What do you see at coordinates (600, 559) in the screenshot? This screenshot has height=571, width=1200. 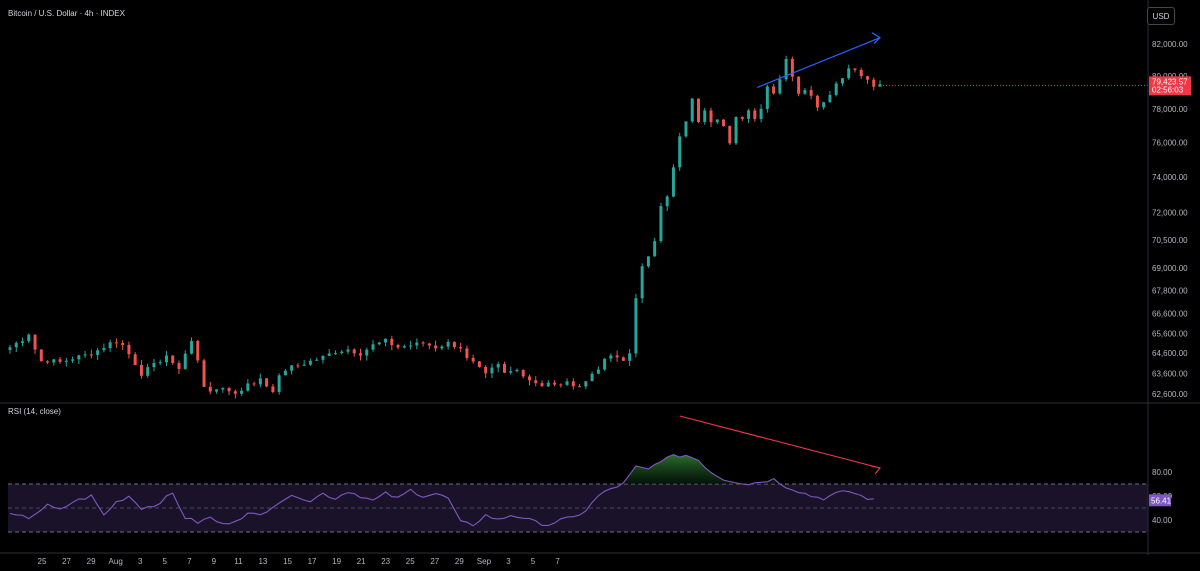 I see `time-axis: 25 27 29 Aug 3 5 7 9 11 13 15 17 19 21 23 25 27 29 Sep 3 5 7` at bounding box center [600, 559].